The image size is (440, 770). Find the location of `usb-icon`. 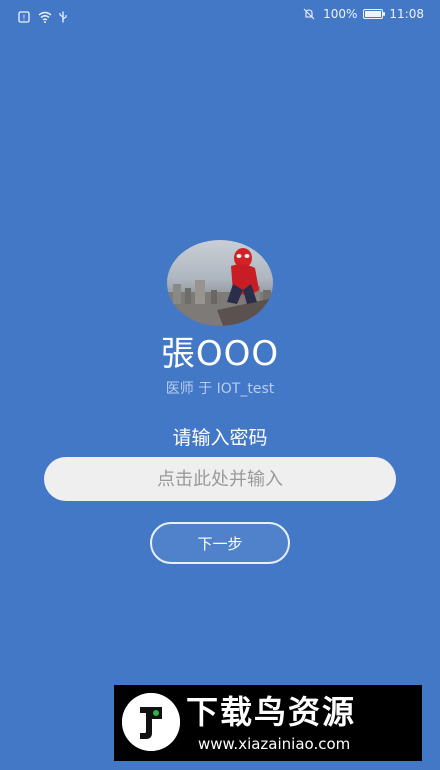

usb-icon is located at coordinates (65, 15).